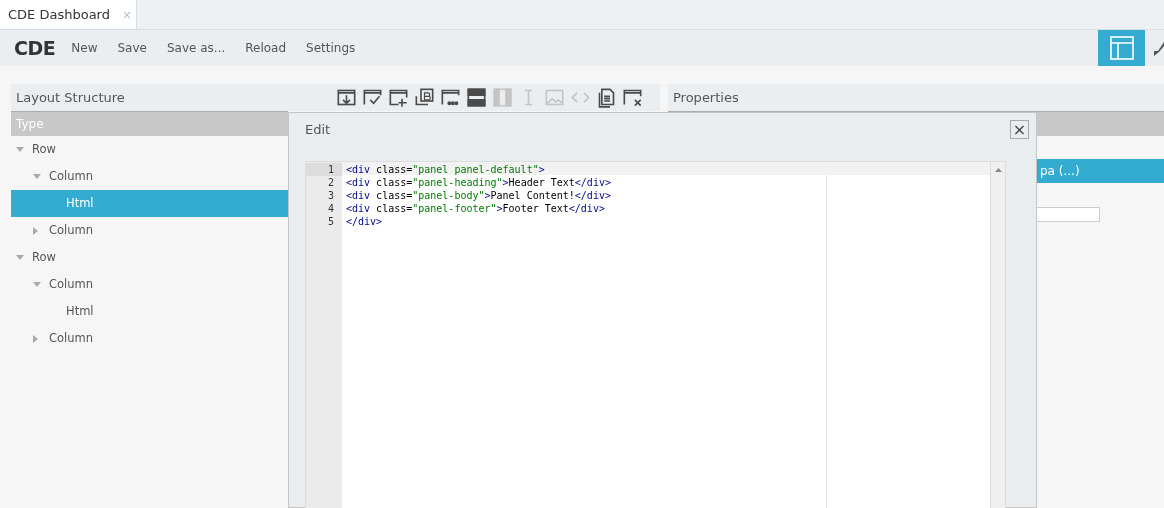  Describe the element at coordinates (632, 97) in the screenshot. I see `delete-icon` at that location.